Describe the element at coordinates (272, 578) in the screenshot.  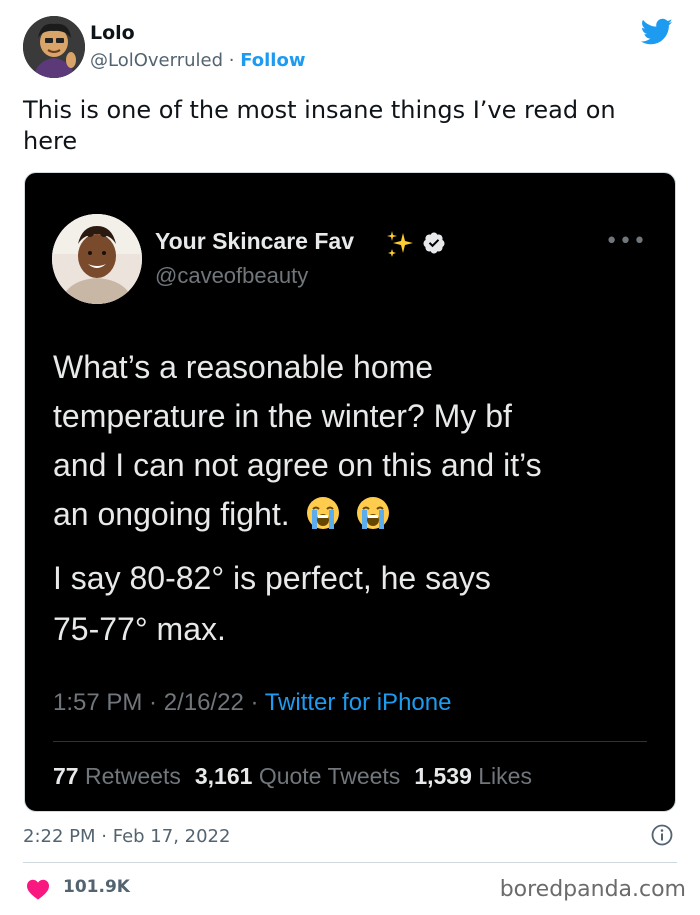
I see `embedded-text-line: I say 80-82° is perfect, he says` at that location.